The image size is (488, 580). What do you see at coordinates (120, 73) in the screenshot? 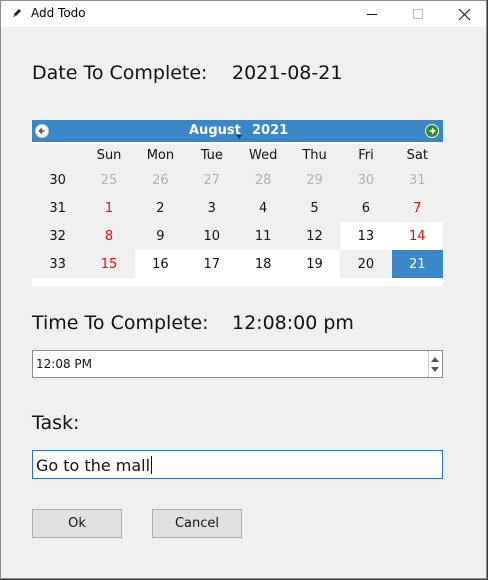
I see `date-label: Date To Complete:` at bounding box center [120, 73].